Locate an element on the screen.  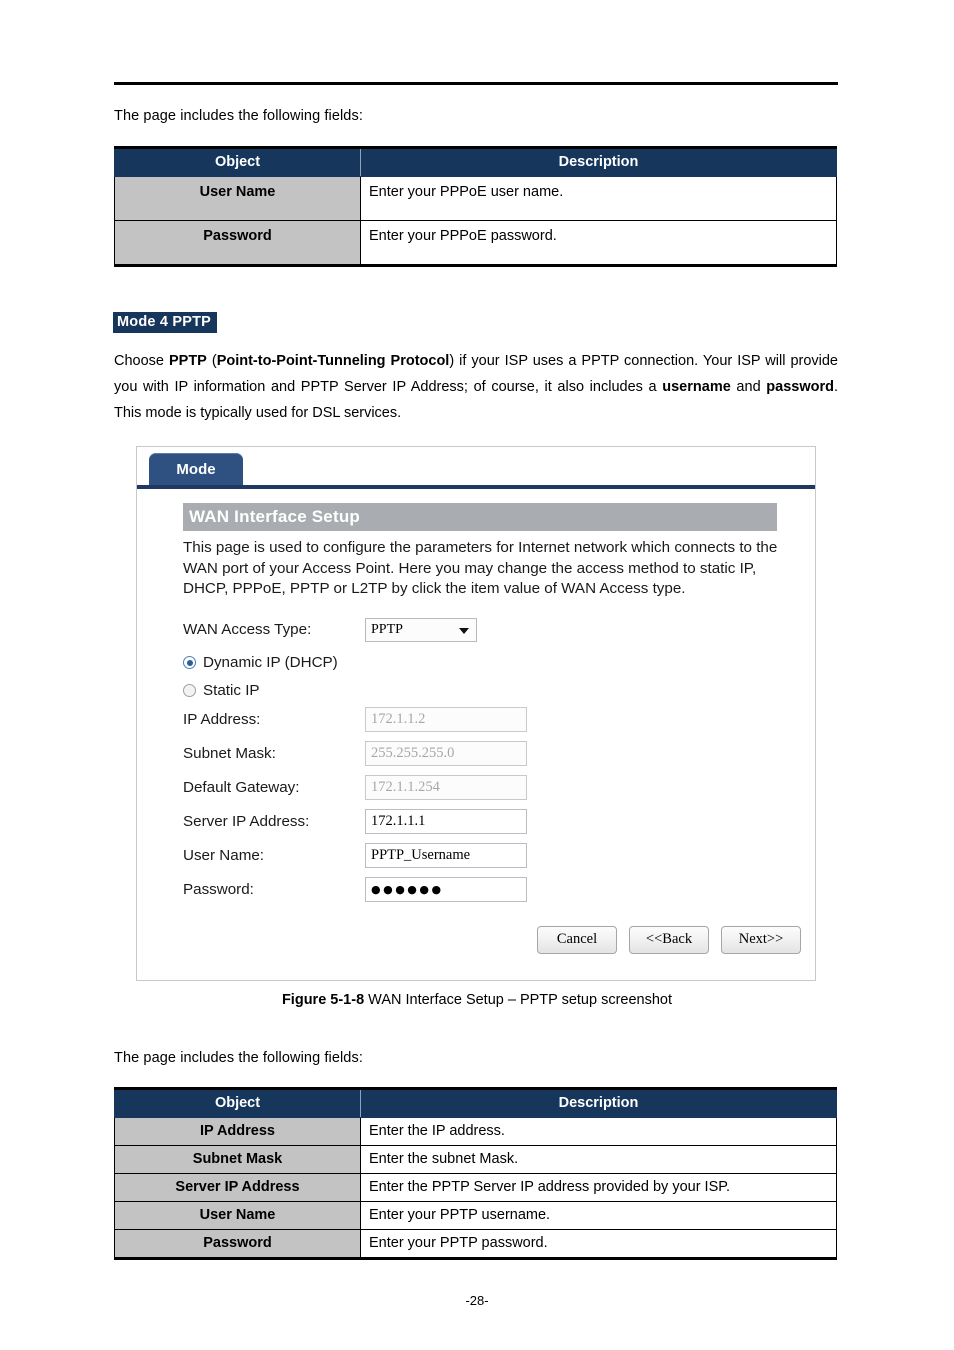
server-ip-address-input: 172.1.1.1 is located at coordinates (446, 821).